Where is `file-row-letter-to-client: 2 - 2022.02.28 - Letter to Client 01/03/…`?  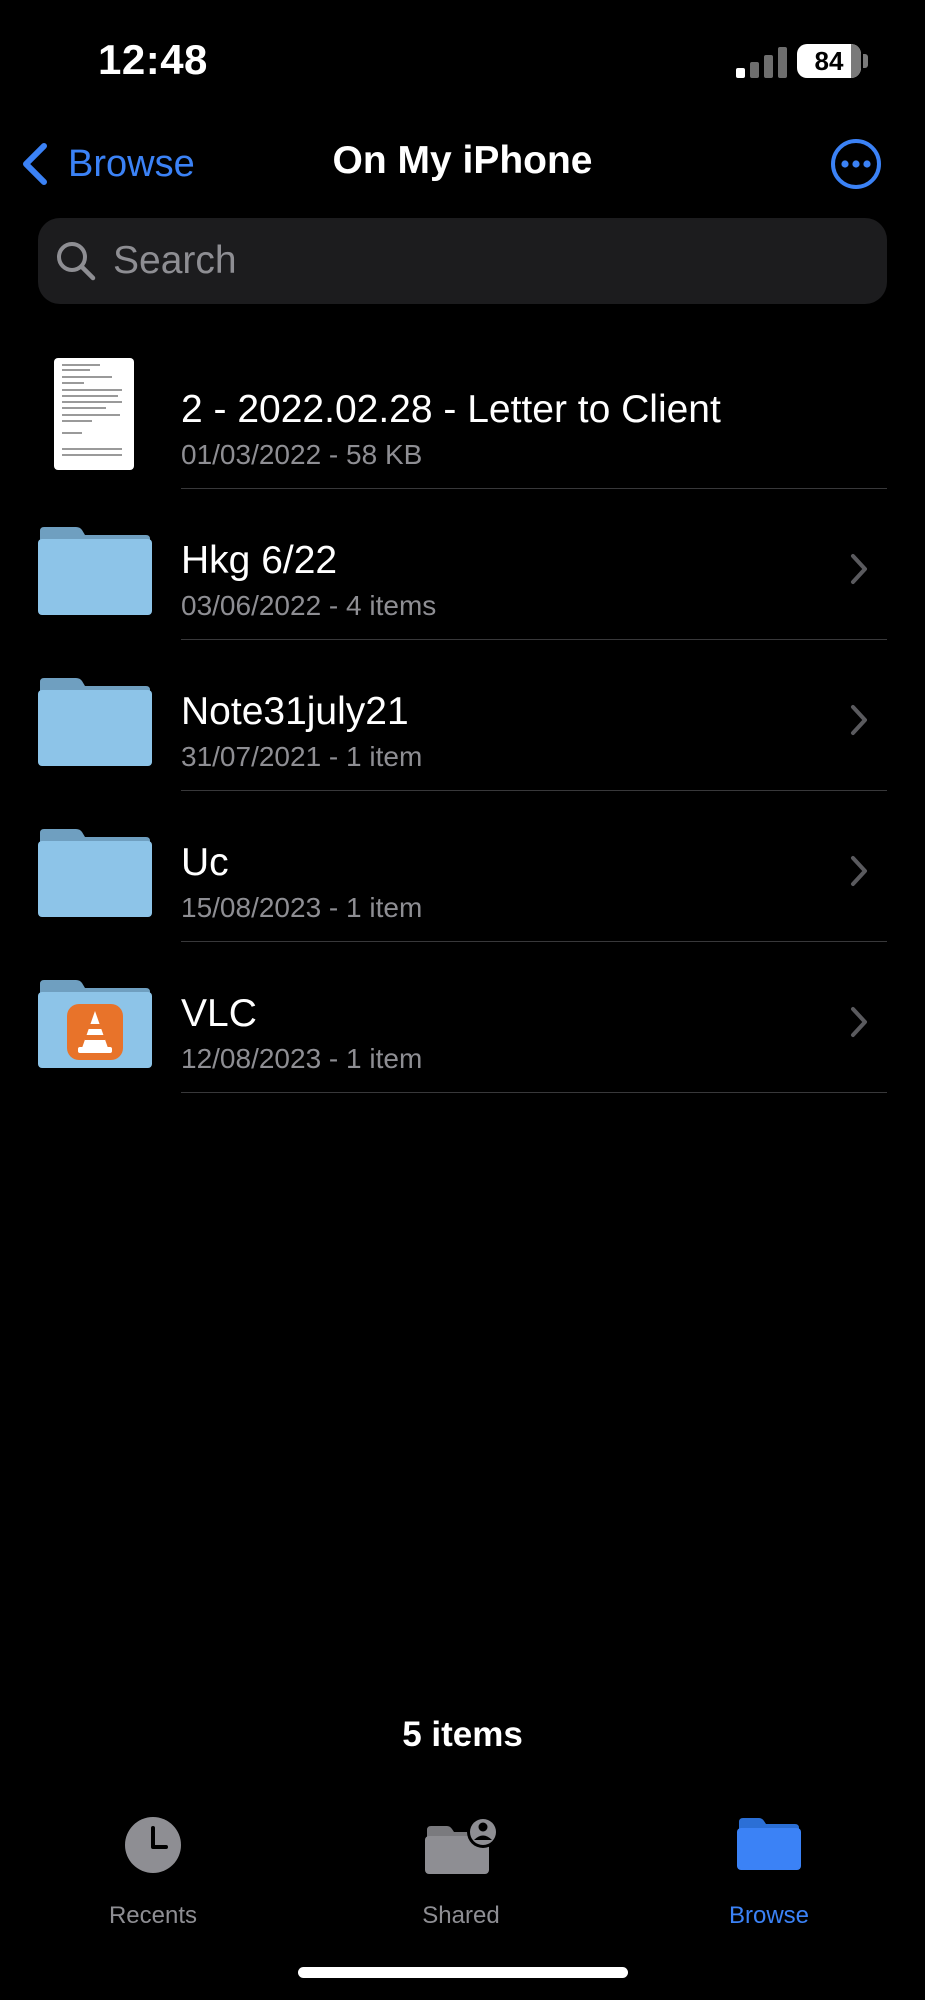
file-row-letter-to-client: 2 - 2022.02.28 - Letter to Client 01/03/… is located at coordinates (462, 413).